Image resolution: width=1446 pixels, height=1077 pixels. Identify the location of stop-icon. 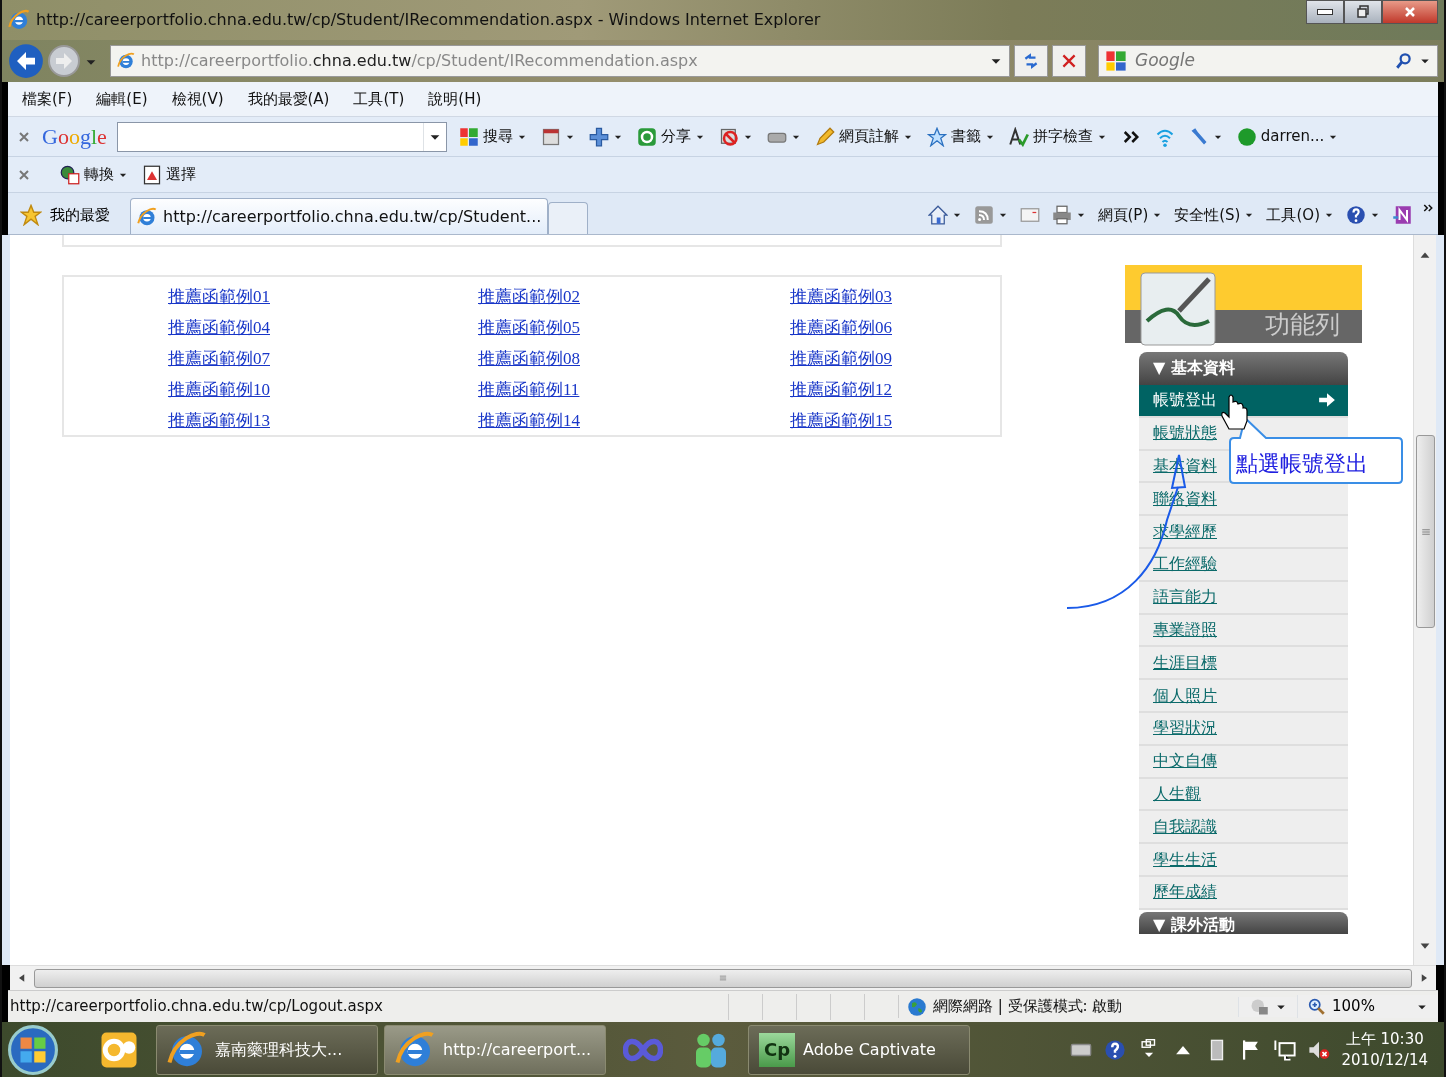
(1069, 61).